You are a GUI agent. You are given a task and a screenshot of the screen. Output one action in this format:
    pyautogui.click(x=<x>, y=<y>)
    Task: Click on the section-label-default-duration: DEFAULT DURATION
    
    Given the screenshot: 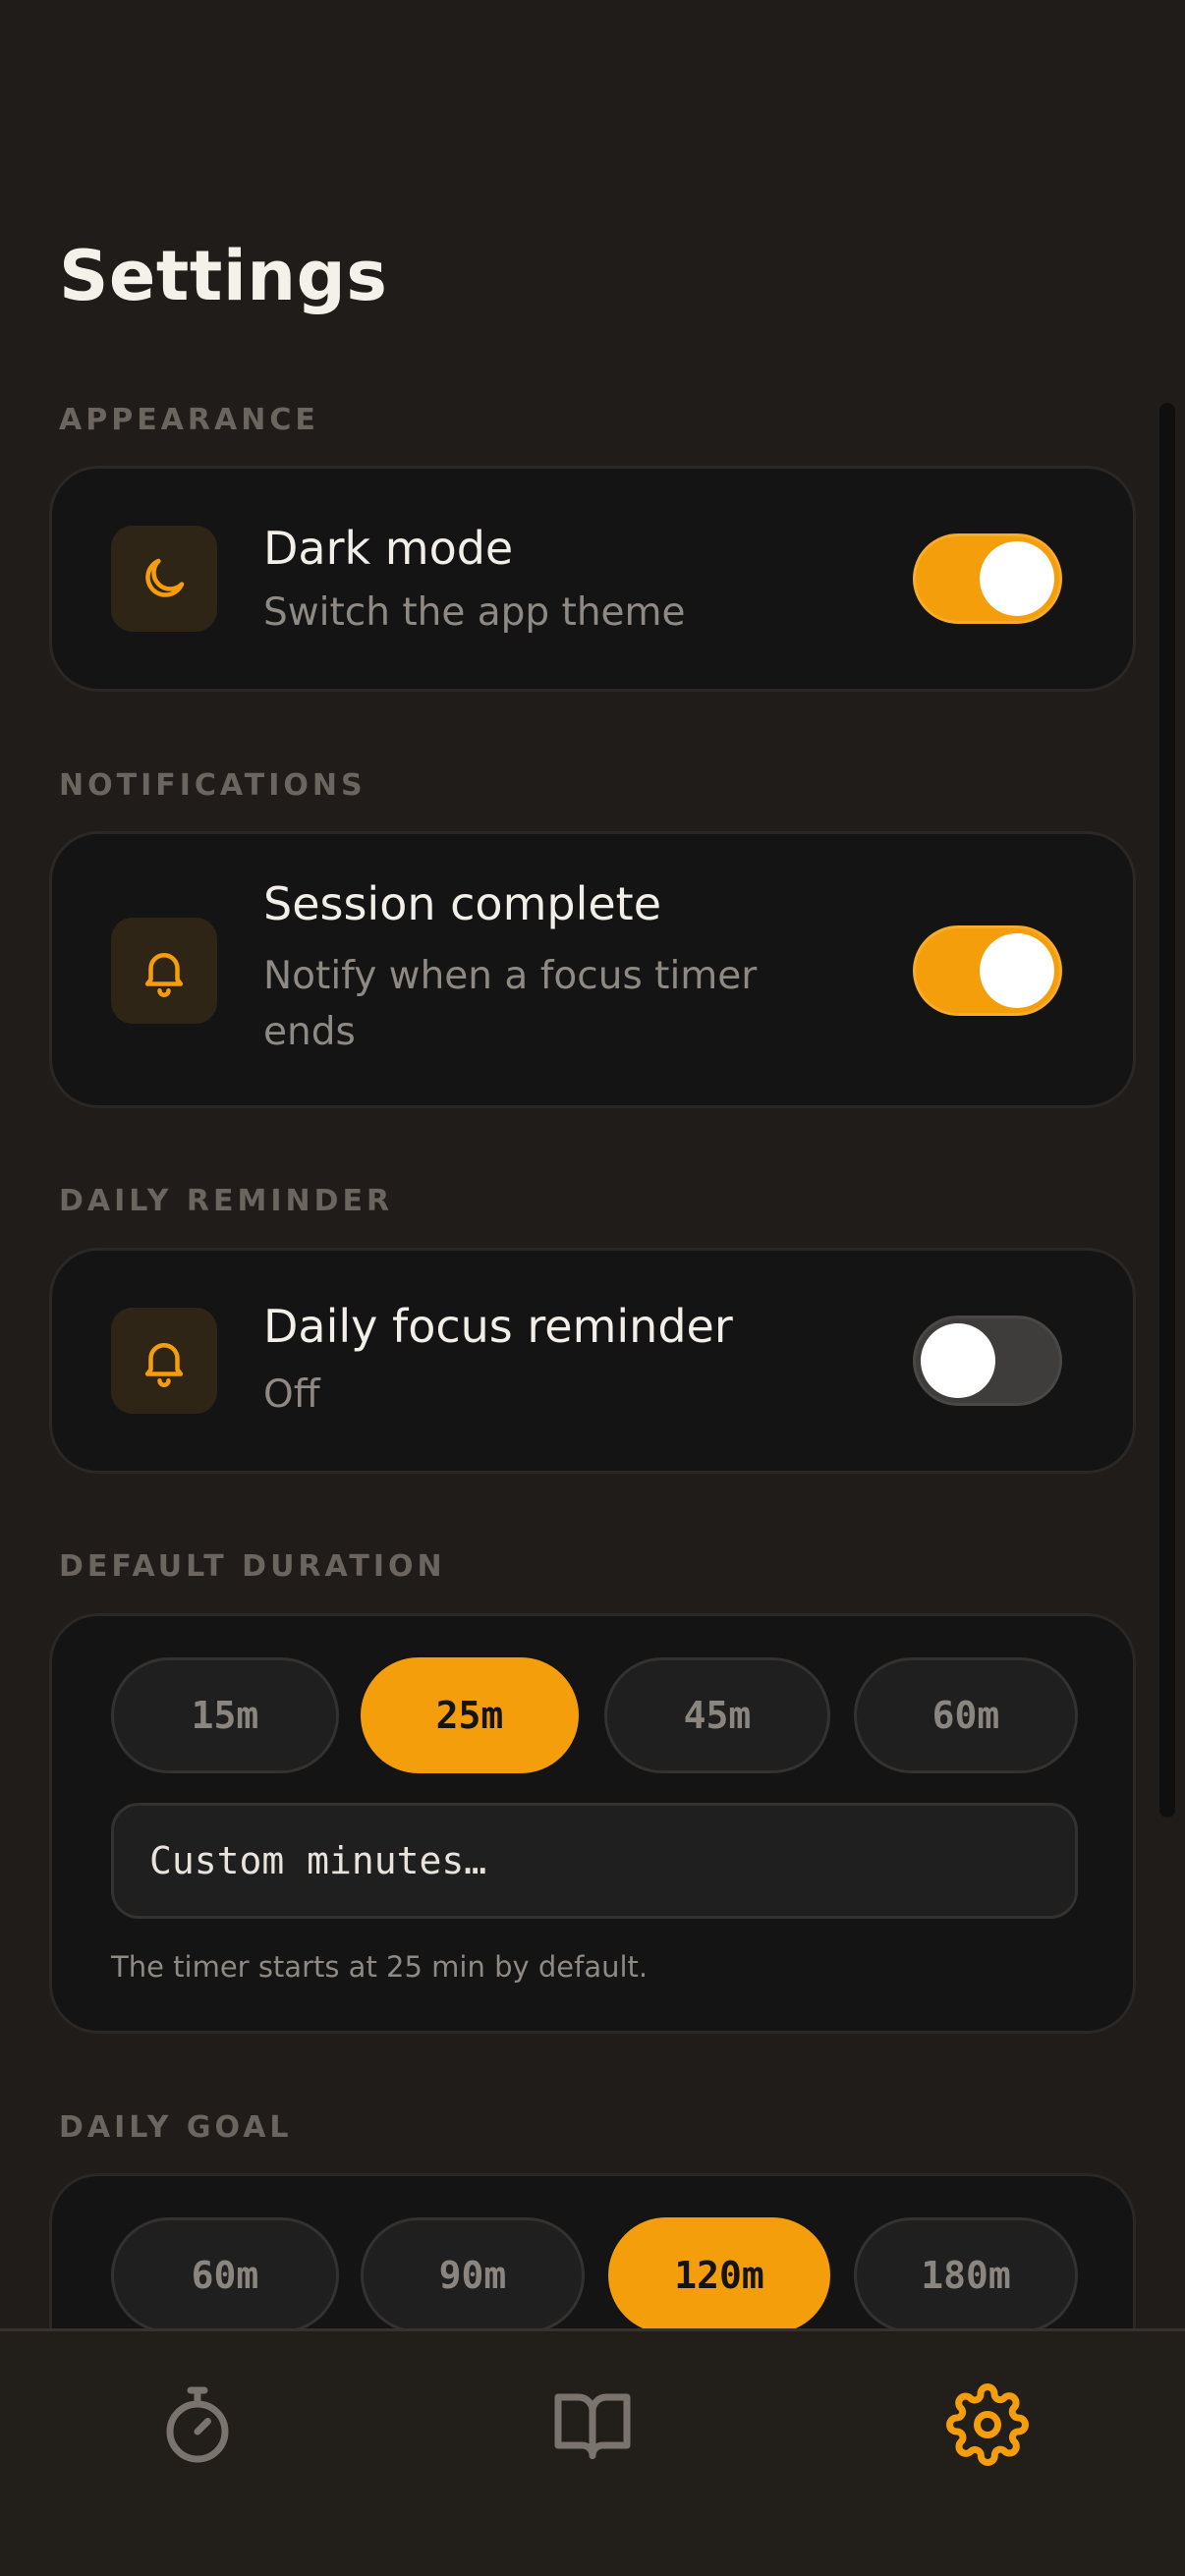 What is the action you would take?
    pyautogui.click(x=253, y=1566)
    